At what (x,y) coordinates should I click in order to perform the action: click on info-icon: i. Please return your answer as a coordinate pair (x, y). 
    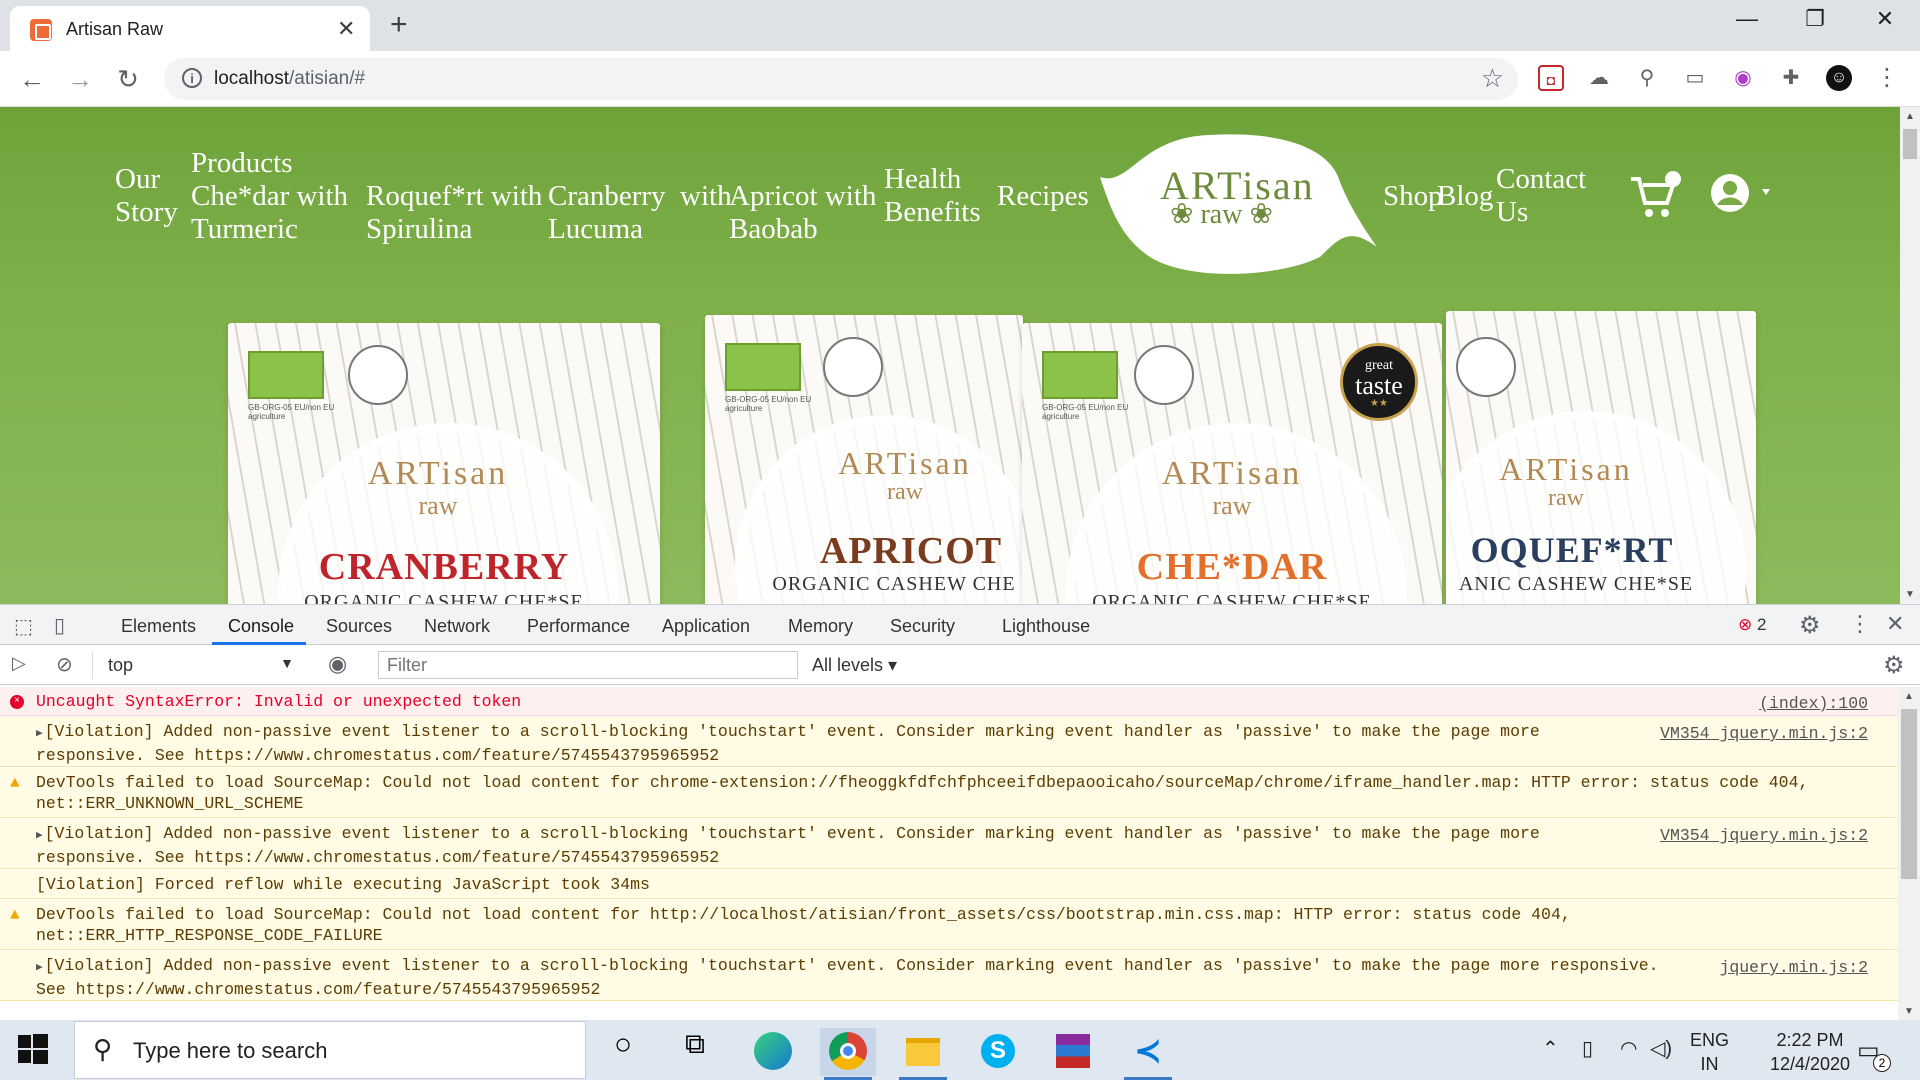
    Looking at the image, I should click on (192, 78).